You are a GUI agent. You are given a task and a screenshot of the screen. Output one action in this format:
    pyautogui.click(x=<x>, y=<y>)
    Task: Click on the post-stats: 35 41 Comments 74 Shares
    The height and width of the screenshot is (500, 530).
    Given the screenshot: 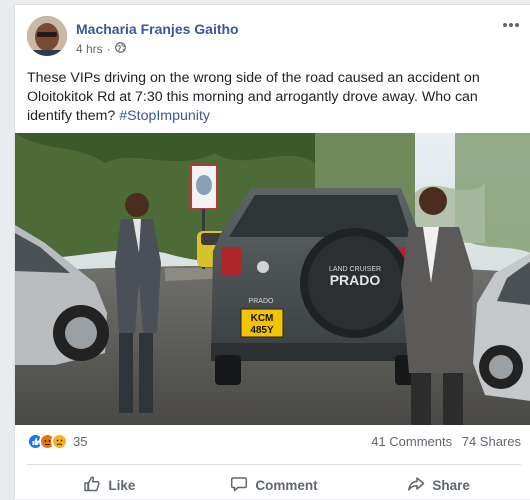 What is the action you would take?
    pyautogui.click(x=274, y=443)
    